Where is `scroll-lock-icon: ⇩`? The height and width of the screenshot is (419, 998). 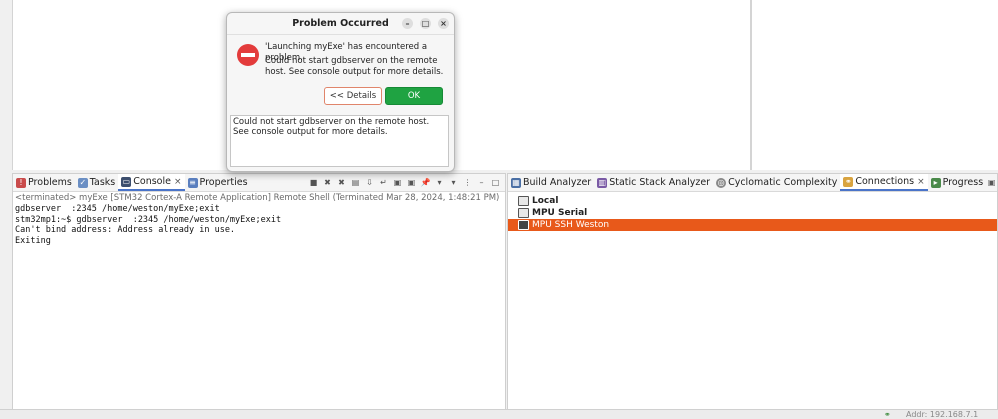 scroll-lock-icon: ⇩ is located at coordinates (369, 182).